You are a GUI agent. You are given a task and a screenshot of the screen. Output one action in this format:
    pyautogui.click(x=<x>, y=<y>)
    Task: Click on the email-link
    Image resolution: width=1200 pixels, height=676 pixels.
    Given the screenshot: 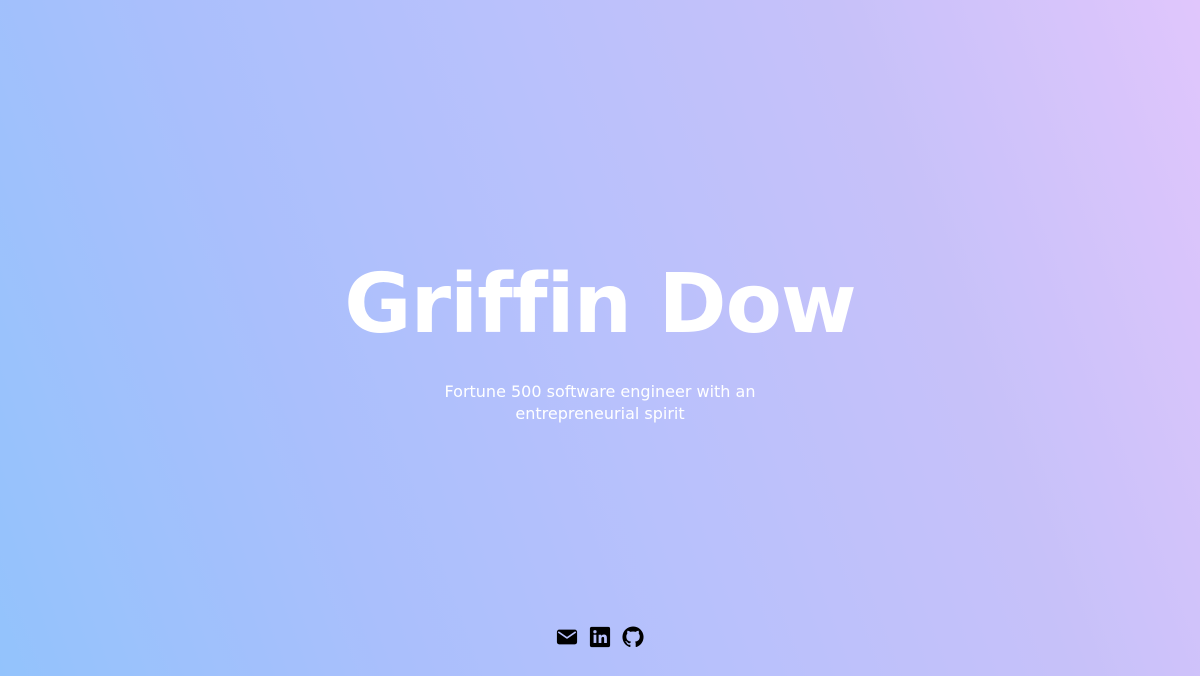 What is the action you would take?
    pyautogui.click(x=567, y=637)
    